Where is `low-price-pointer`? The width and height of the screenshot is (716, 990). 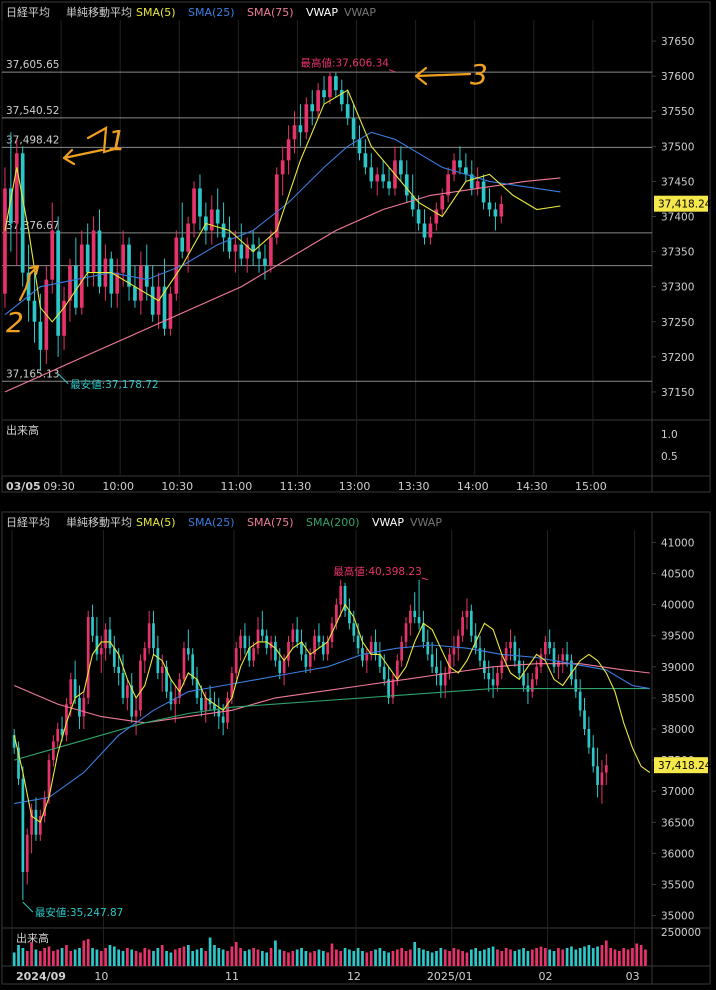
low-price-pointer is located at coordinates (63, 379).